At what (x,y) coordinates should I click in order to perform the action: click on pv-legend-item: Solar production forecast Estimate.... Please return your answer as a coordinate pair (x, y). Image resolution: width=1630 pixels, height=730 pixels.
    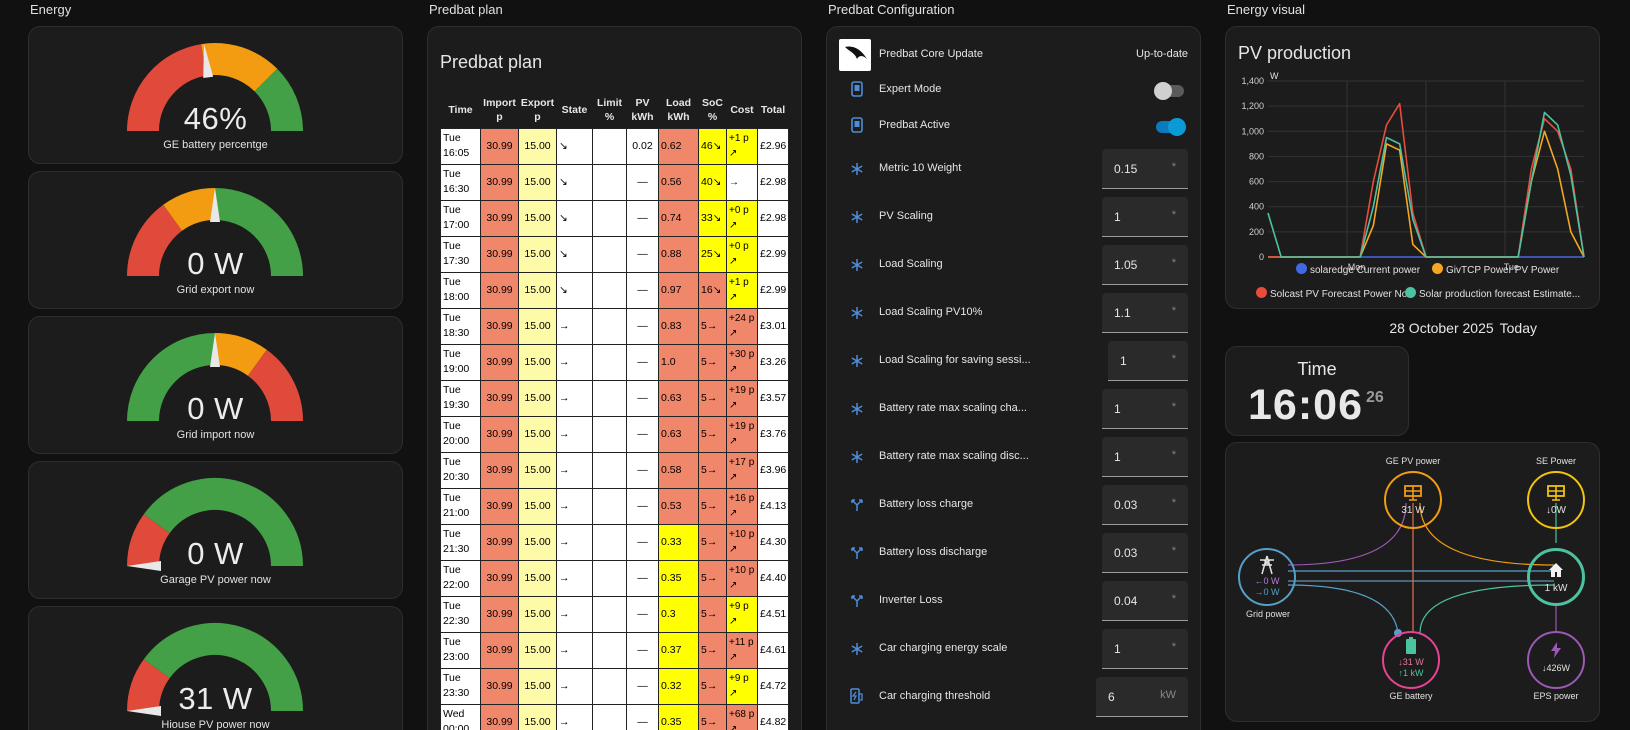
    Looking at the image, I should click on (1492, 293).